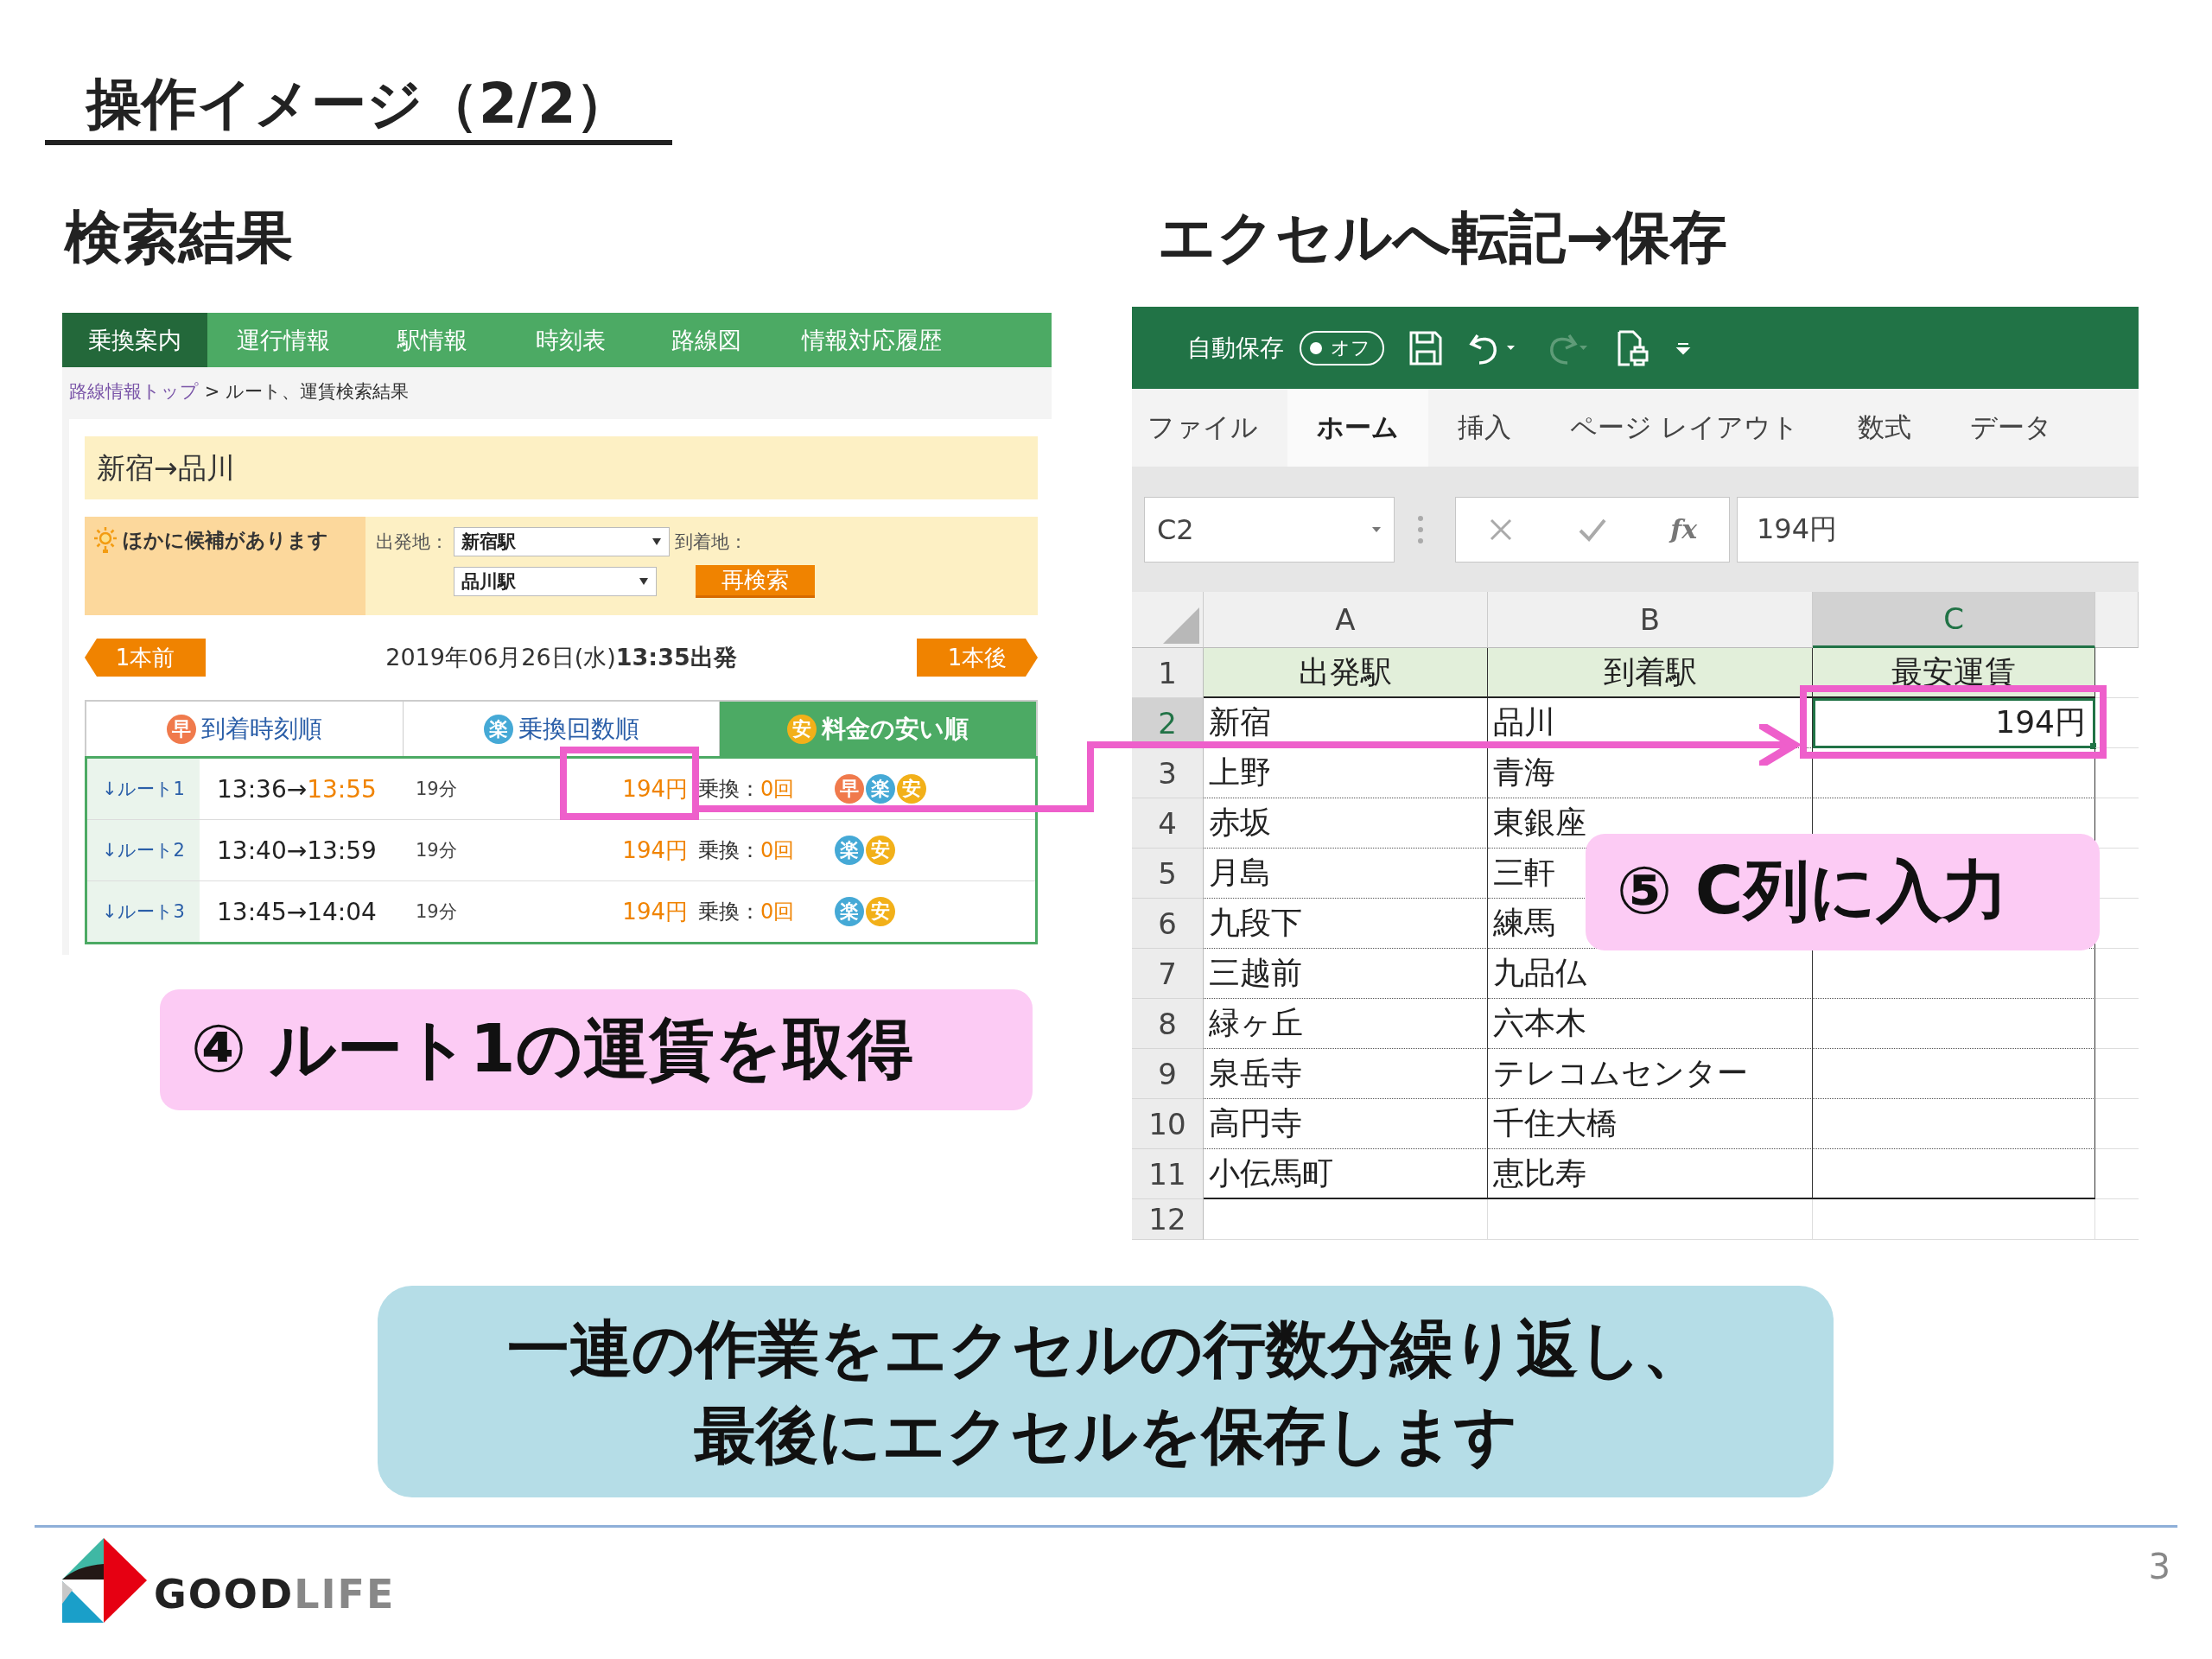  Describe the element at coordinates (561, 911) in the screenshot. I see `route-row: ↓ルート3 13:45→14:04 19分 194円 乗換：0回 楽 安` at that location.